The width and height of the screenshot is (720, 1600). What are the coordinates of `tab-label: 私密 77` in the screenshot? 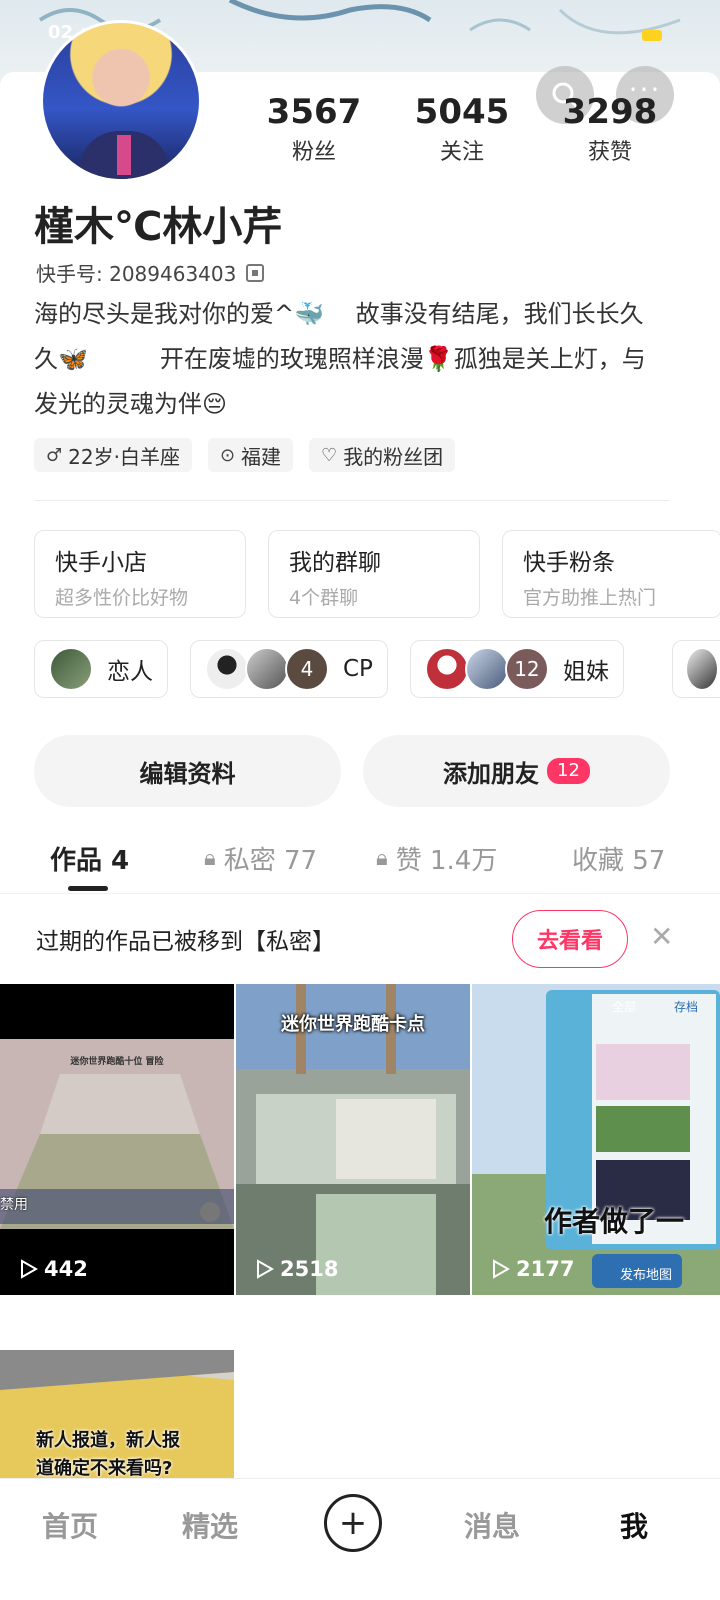 It's located at (270, 860).